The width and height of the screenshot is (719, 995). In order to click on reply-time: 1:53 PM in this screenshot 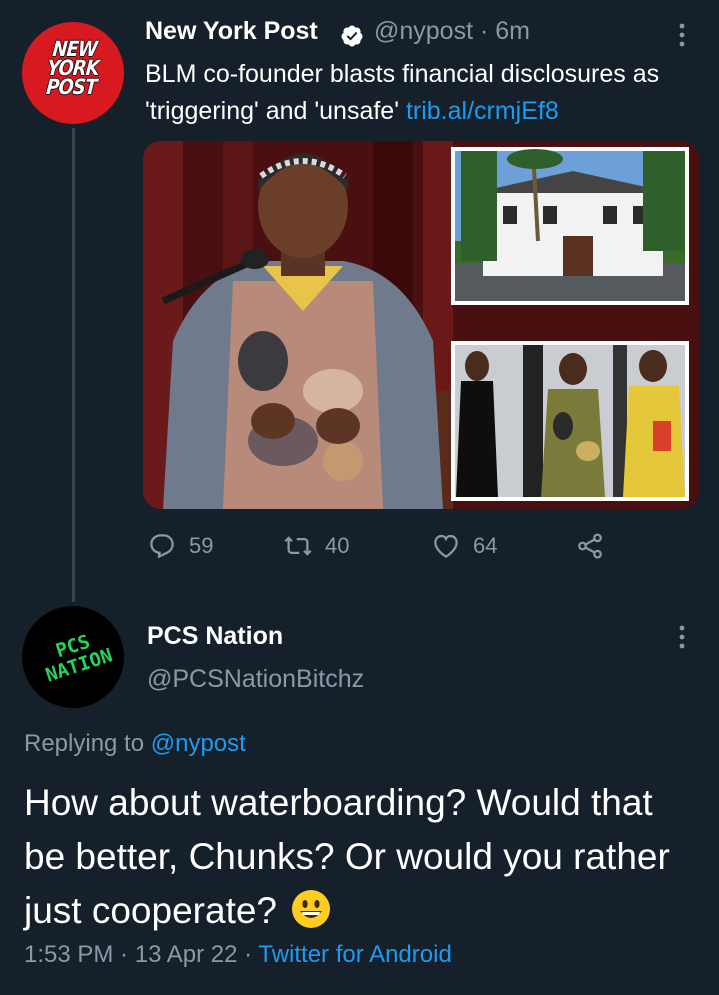, I will do `click(69, 954)`.